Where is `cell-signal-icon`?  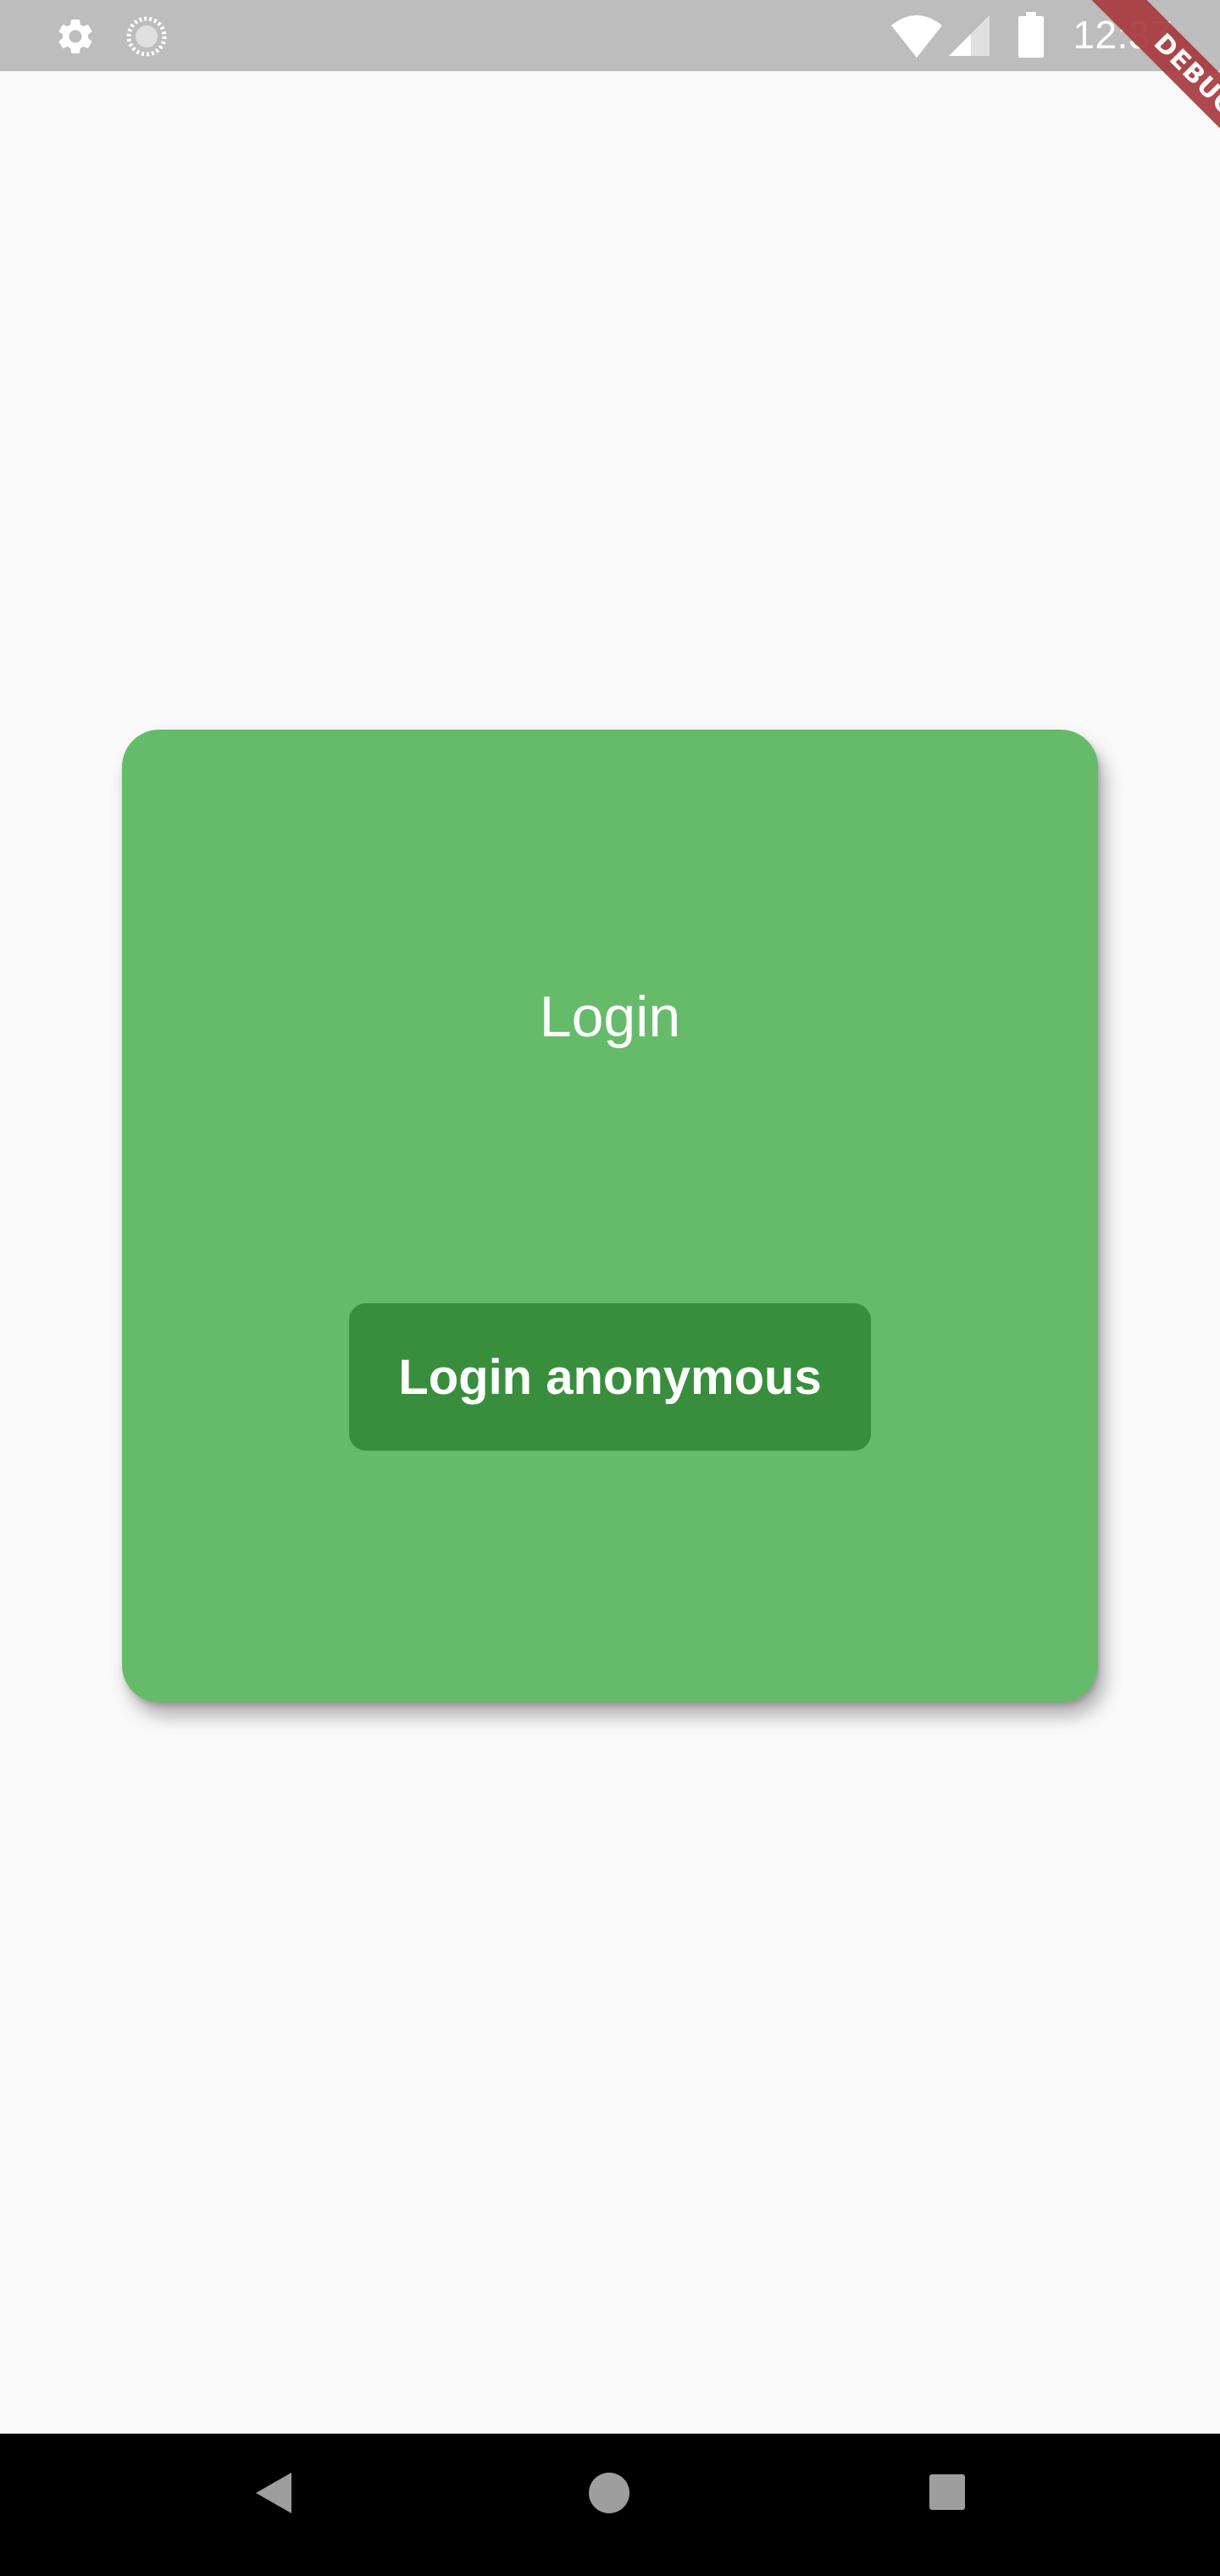
cell-signal-icon is located at coordinates (969, 35).